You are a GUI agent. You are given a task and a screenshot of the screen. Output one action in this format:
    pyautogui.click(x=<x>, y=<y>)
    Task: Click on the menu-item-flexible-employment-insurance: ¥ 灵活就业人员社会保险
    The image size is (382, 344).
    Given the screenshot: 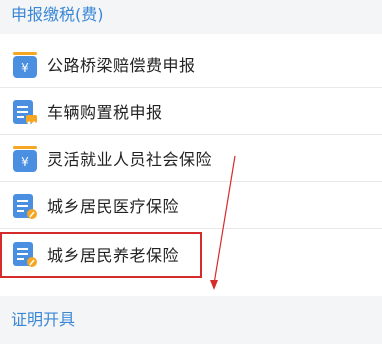 What is the action you would take?
    pyautogui.click(x=191, y=158)
    